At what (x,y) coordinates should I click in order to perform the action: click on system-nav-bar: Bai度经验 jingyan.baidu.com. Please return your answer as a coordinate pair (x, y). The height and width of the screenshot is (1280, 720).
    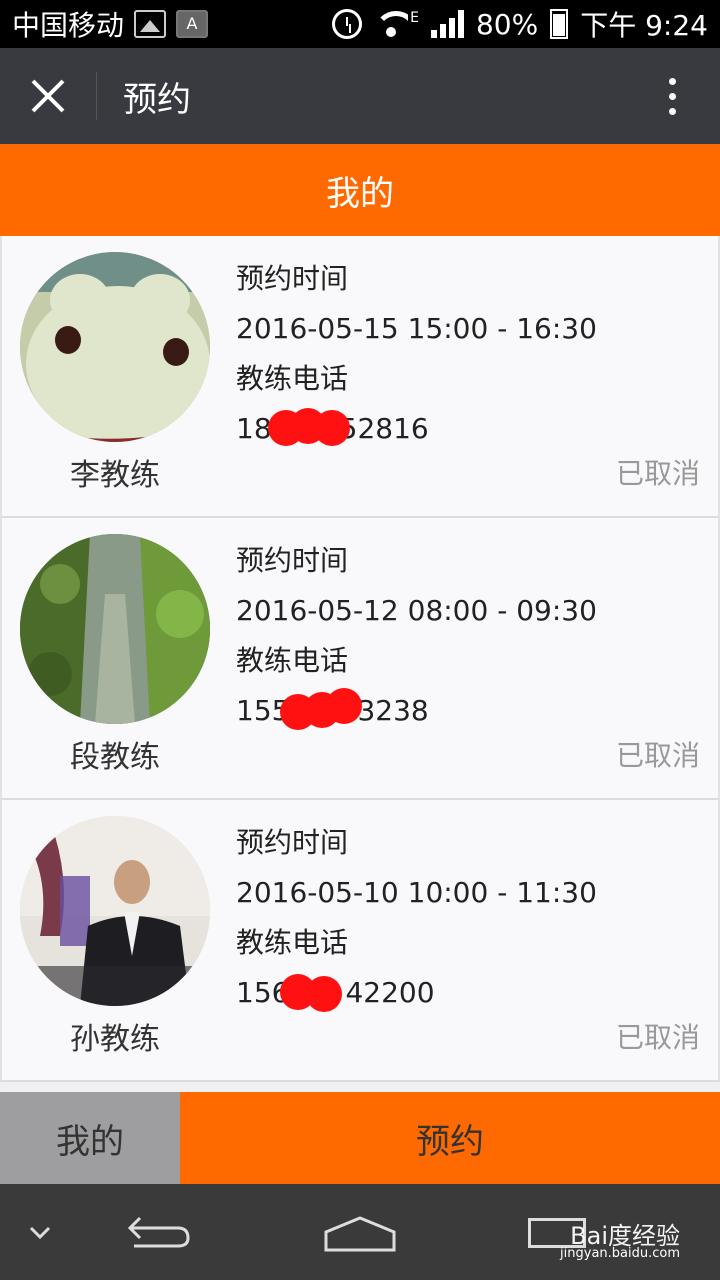
    Looking at the image, I should click on (360, 1232).